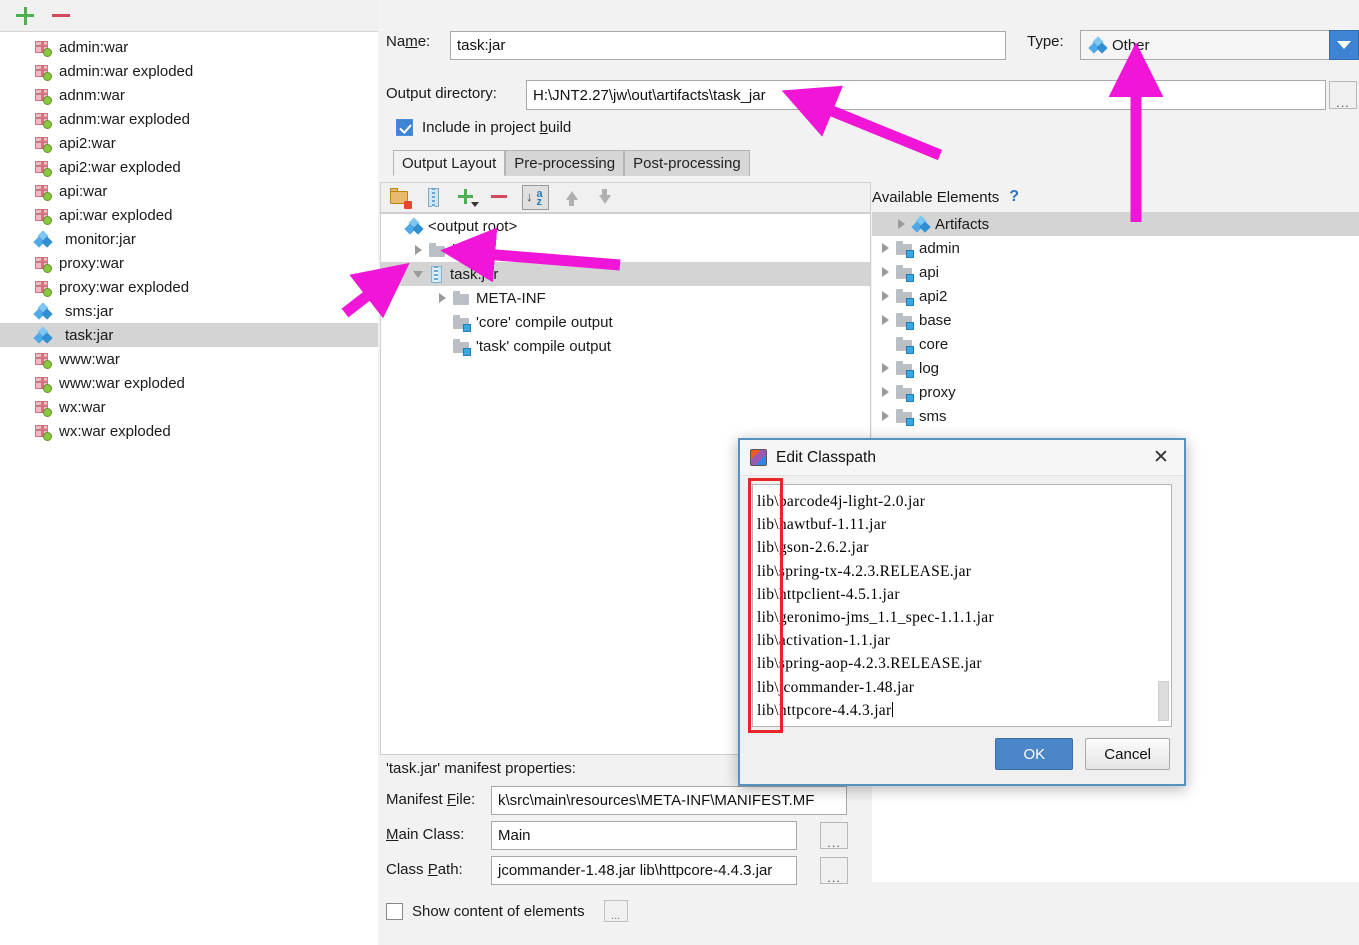 The height and width of the screenshot is (945, 1359). I want to click on artifact-list-item: wx:war, so click(189, 407).